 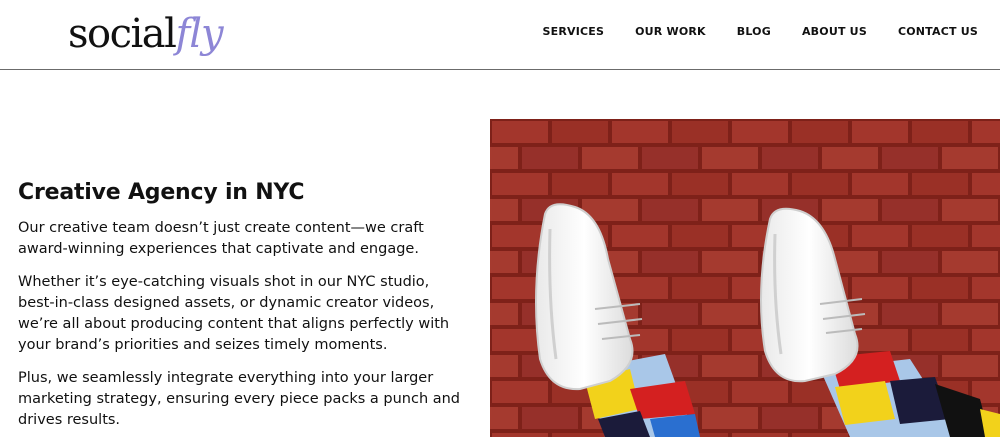 I want to click on logo-wordmark: social, so click(x=122, y=34).